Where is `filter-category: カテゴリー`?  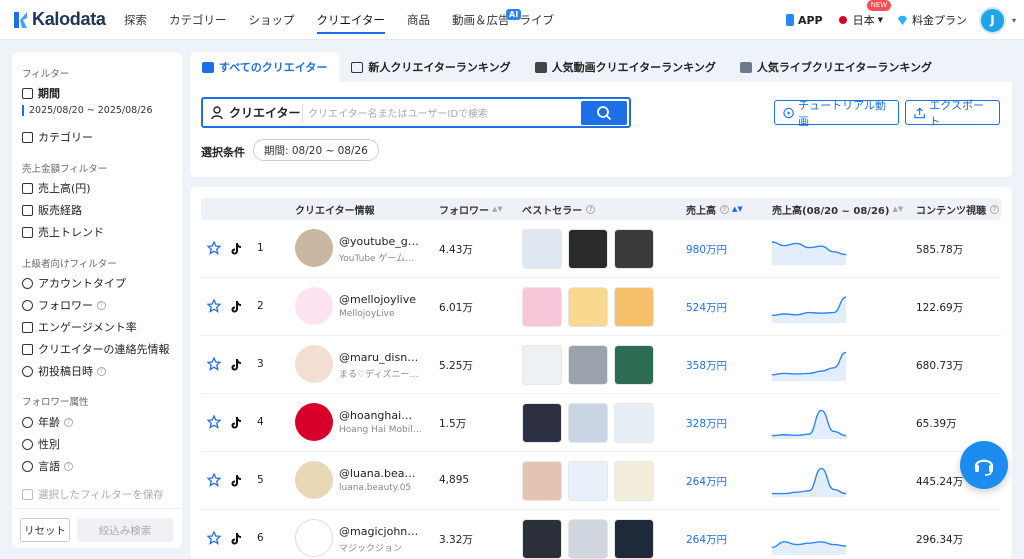
filter-category: カテゴリー is located at coordinates (57, 137).